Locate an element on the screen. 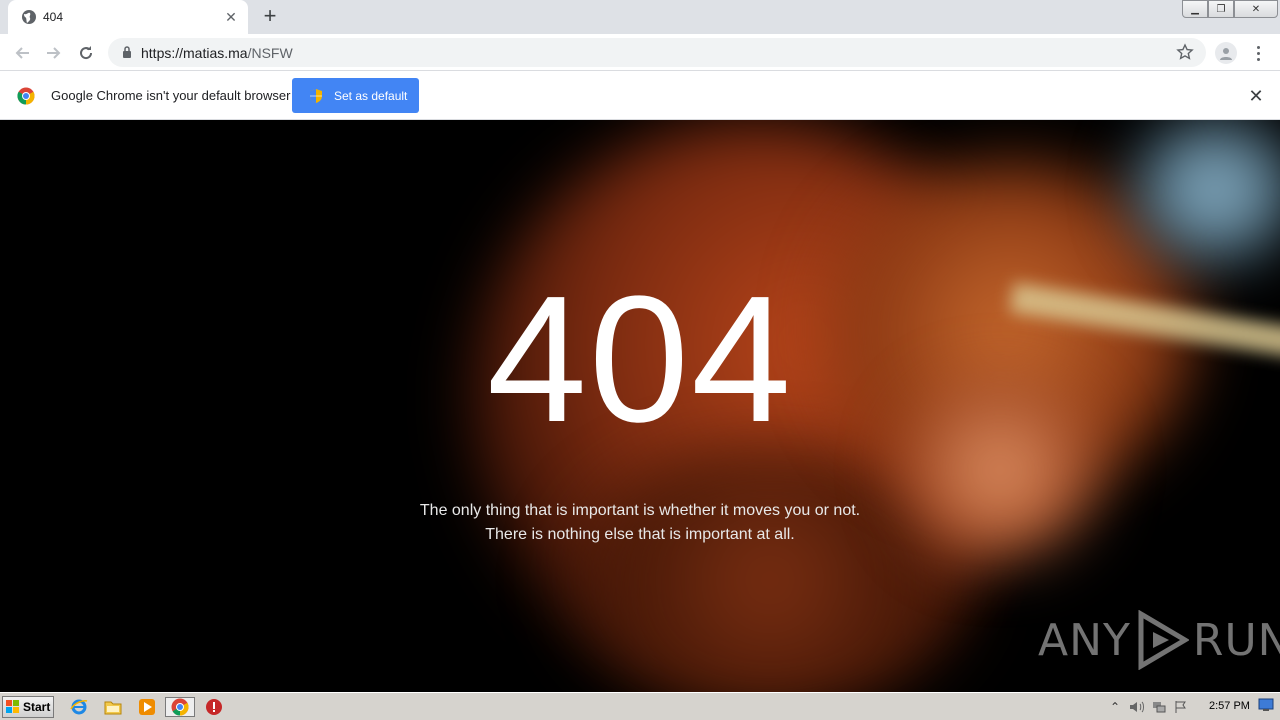 The width and height of the screenshot is (1280, 720). chrome-menu-button is located at coordinates (1258, 53).